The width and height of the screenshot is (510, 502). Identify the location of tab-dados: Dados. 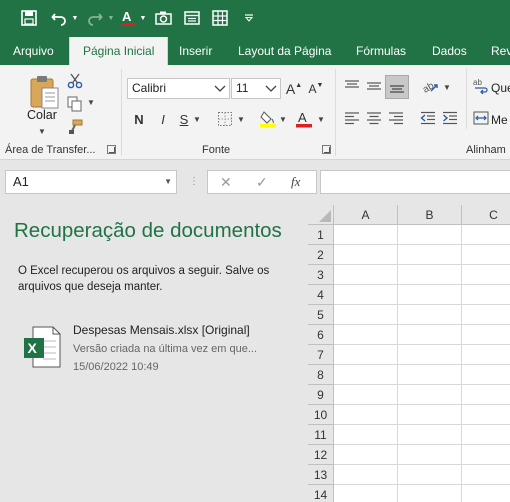
(449, 51).